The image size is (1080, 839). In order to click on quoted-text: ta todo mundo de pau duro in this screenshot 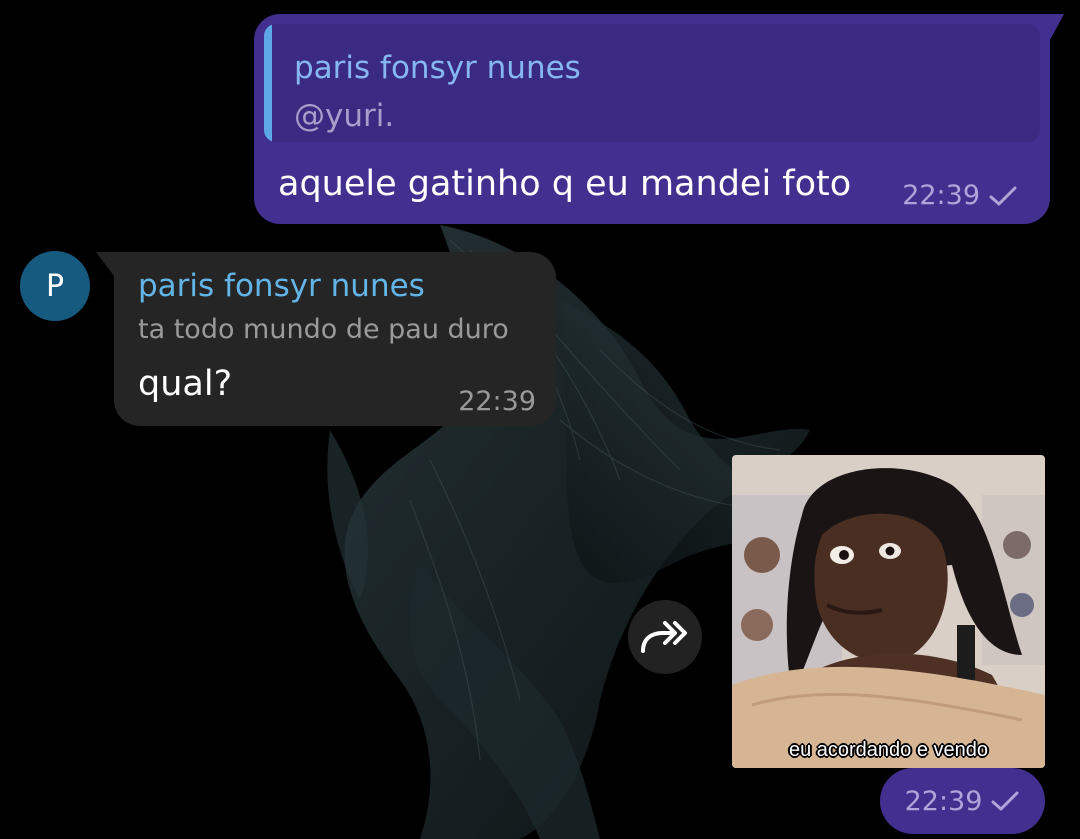, I will do `click(323, 329)`.